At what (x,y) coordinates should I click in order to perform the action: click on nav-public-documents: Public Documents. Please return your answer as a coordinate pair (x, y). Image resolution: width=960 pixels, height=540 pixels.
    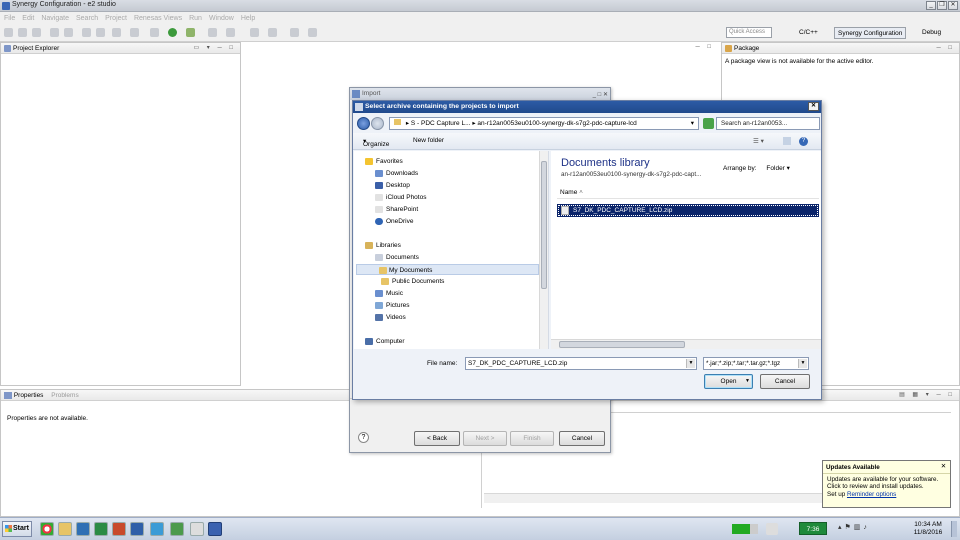
    Looking at the image, I should click on (409, 281).